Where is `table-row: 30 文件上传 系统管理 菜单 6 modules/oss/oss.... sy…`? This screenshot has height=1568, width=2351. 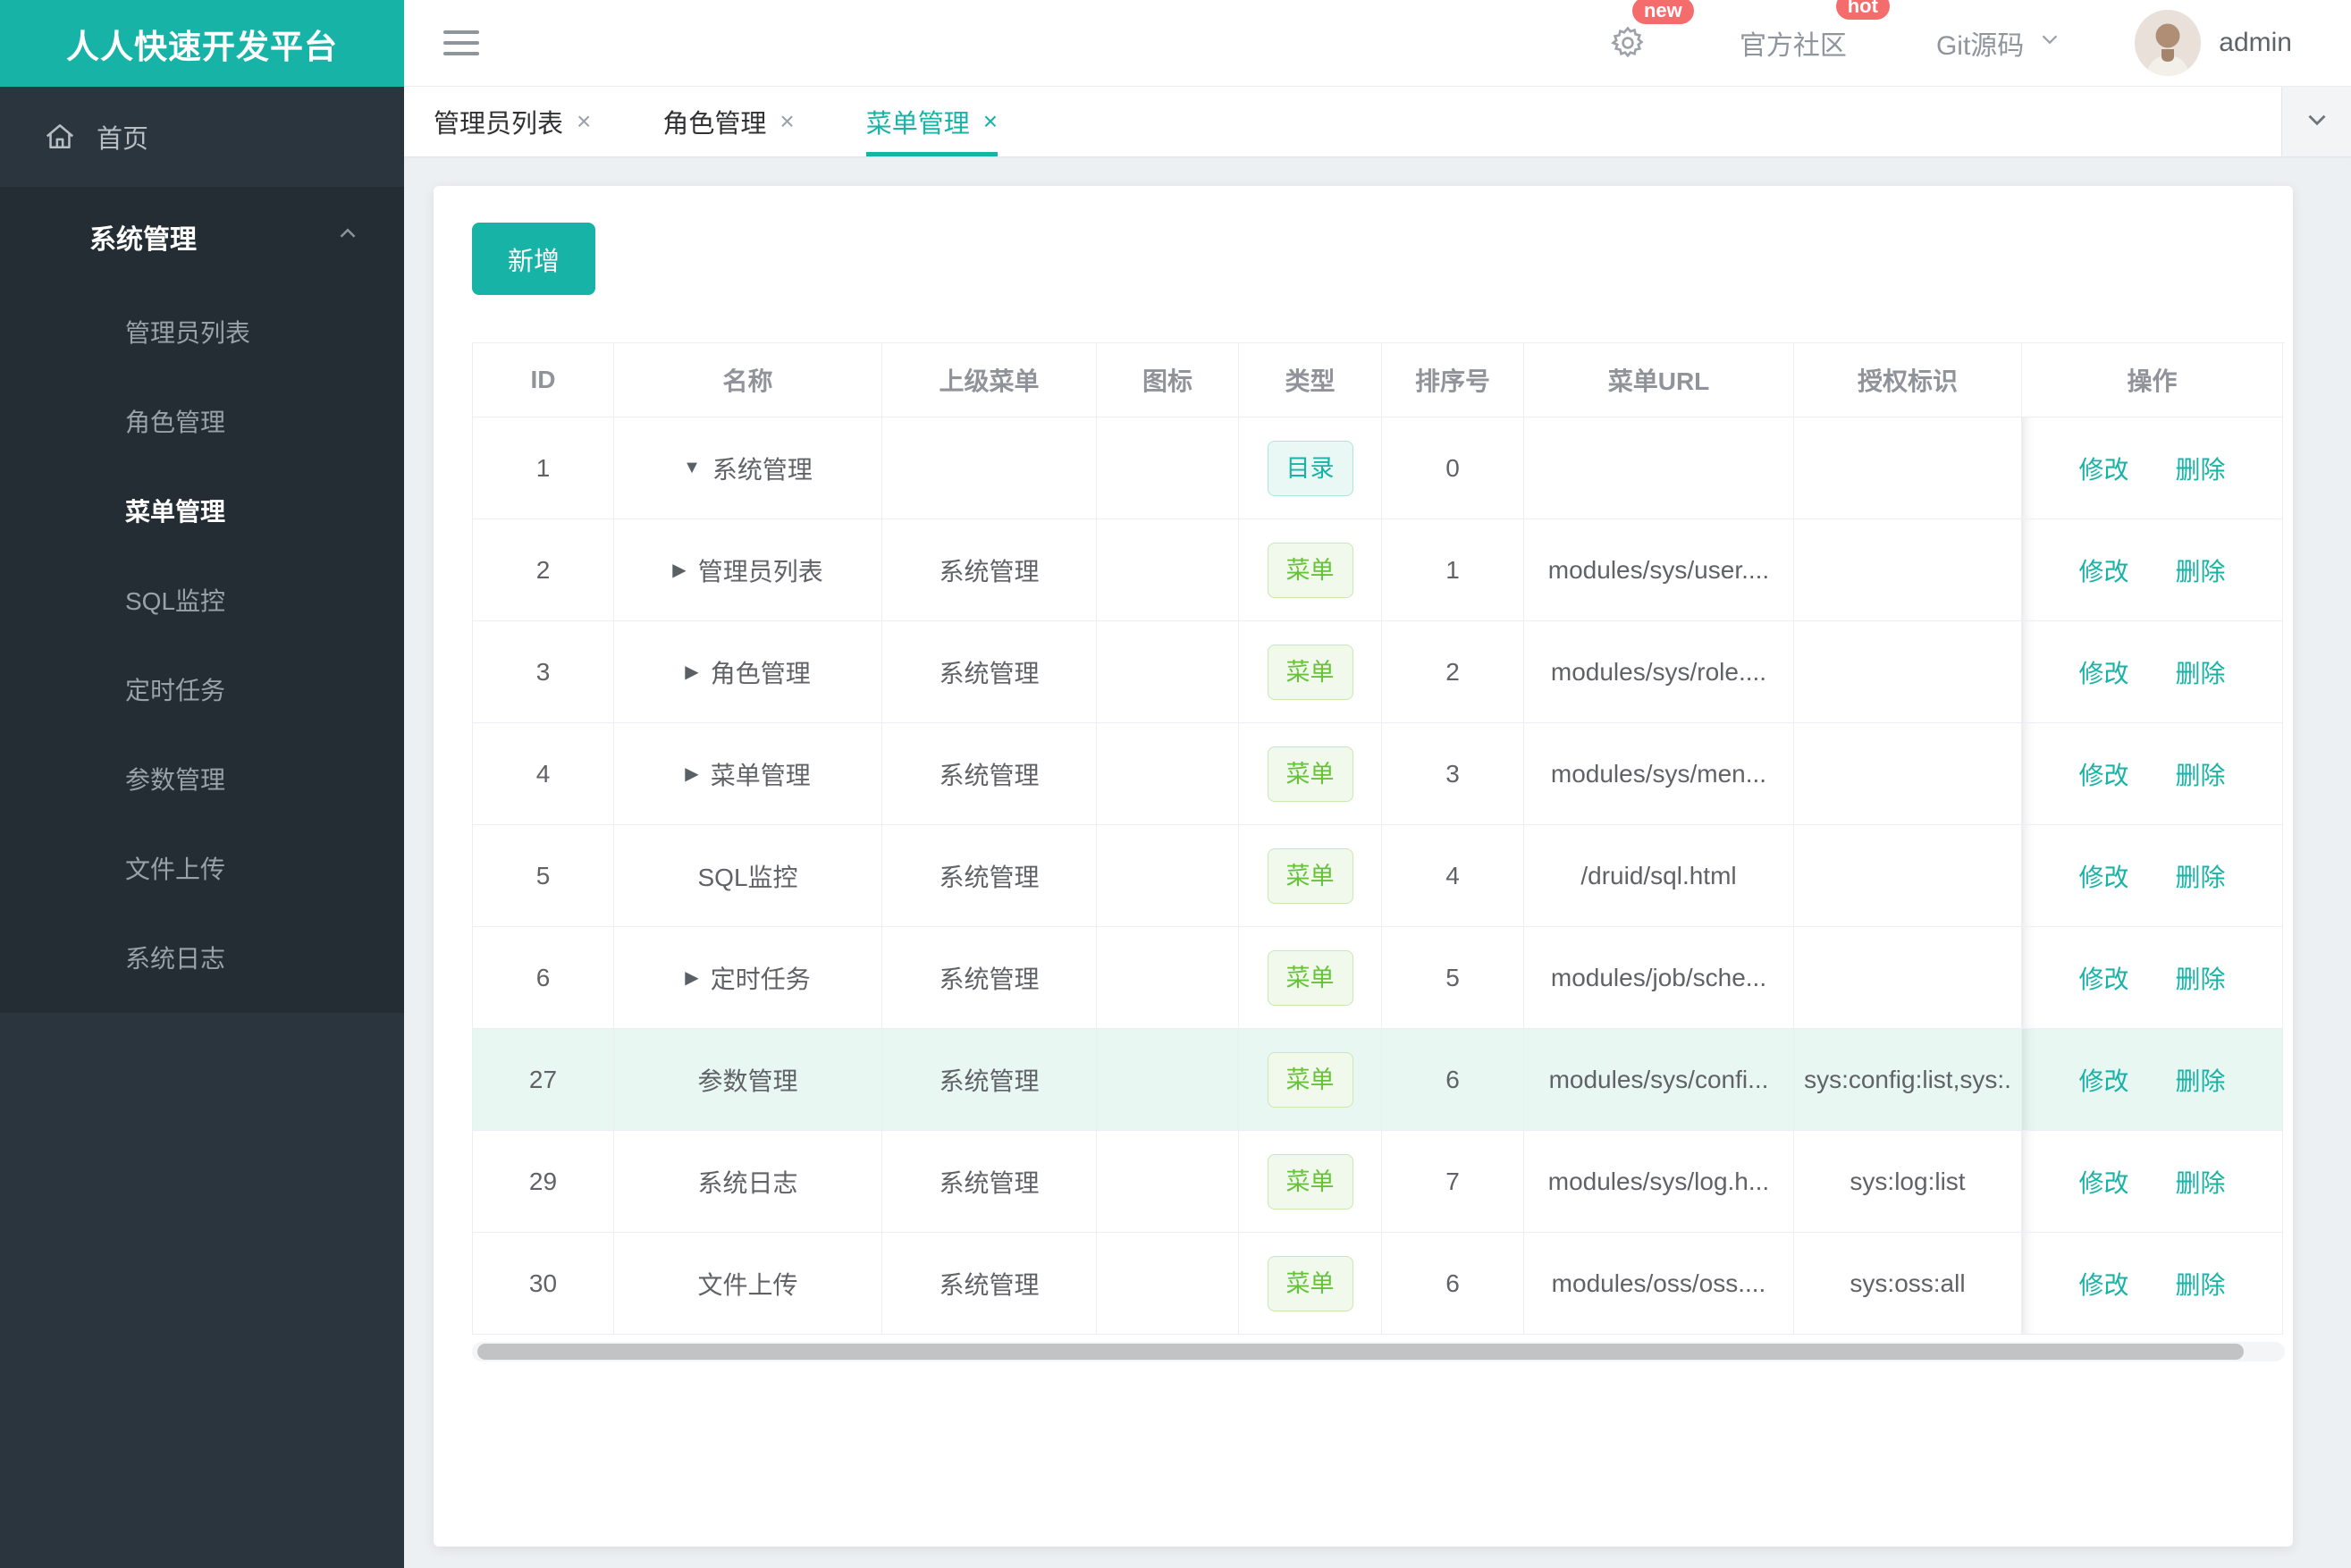
table-row: 30 文件上传 系统管理 菜单 6 modules/oss/oss.... sy… is located at coordinates (1379, 1284).